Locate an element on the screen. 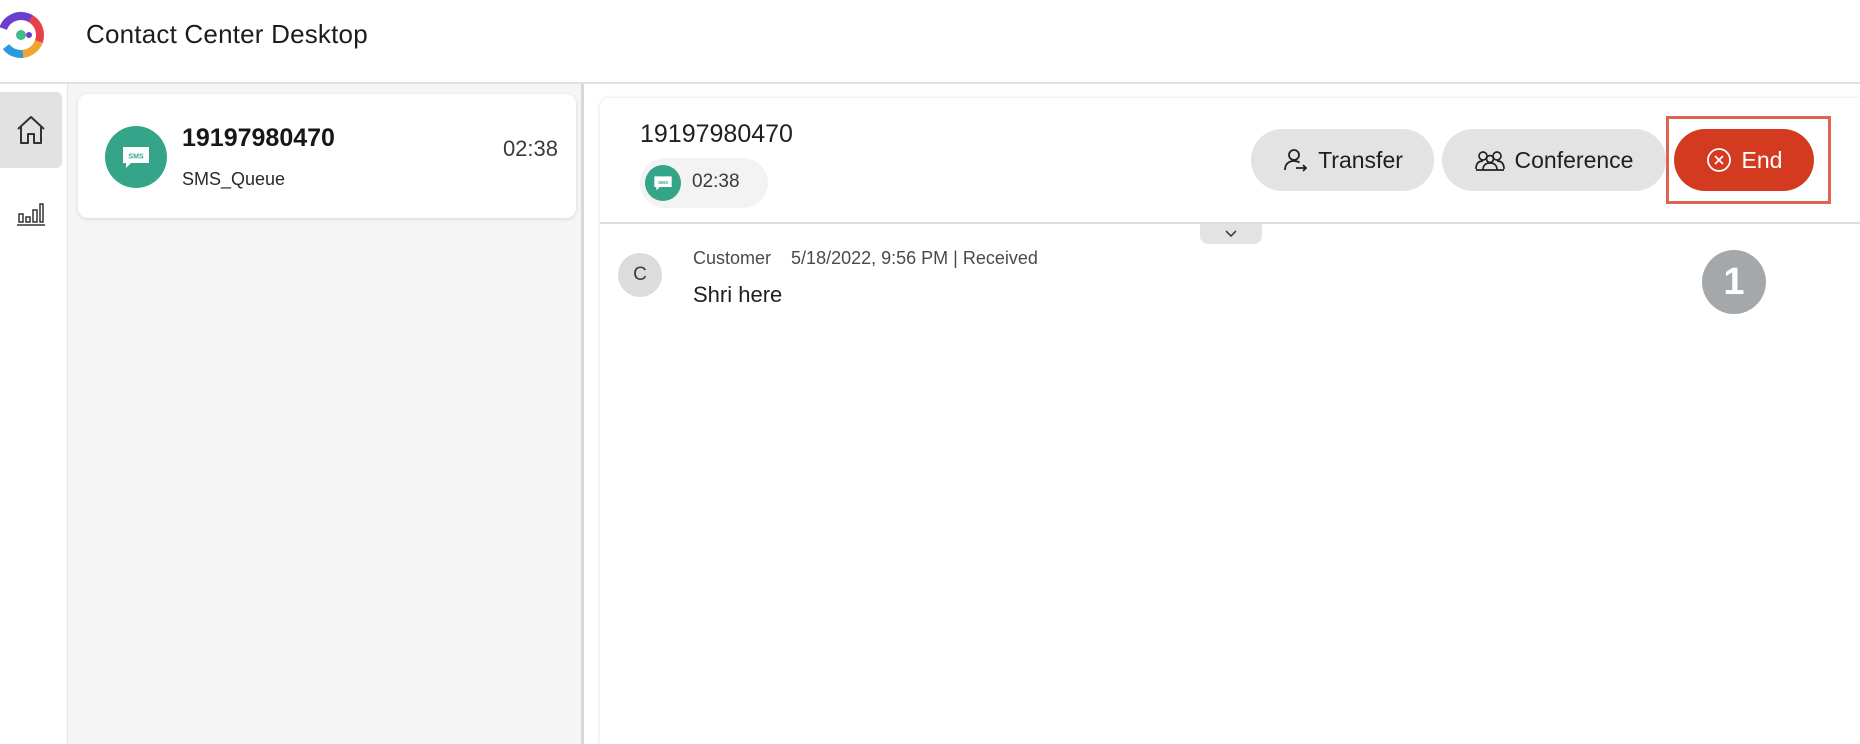 The width and height of the screenshot is (1860, 744). conference-icon is located at coordinates (1489, 161).